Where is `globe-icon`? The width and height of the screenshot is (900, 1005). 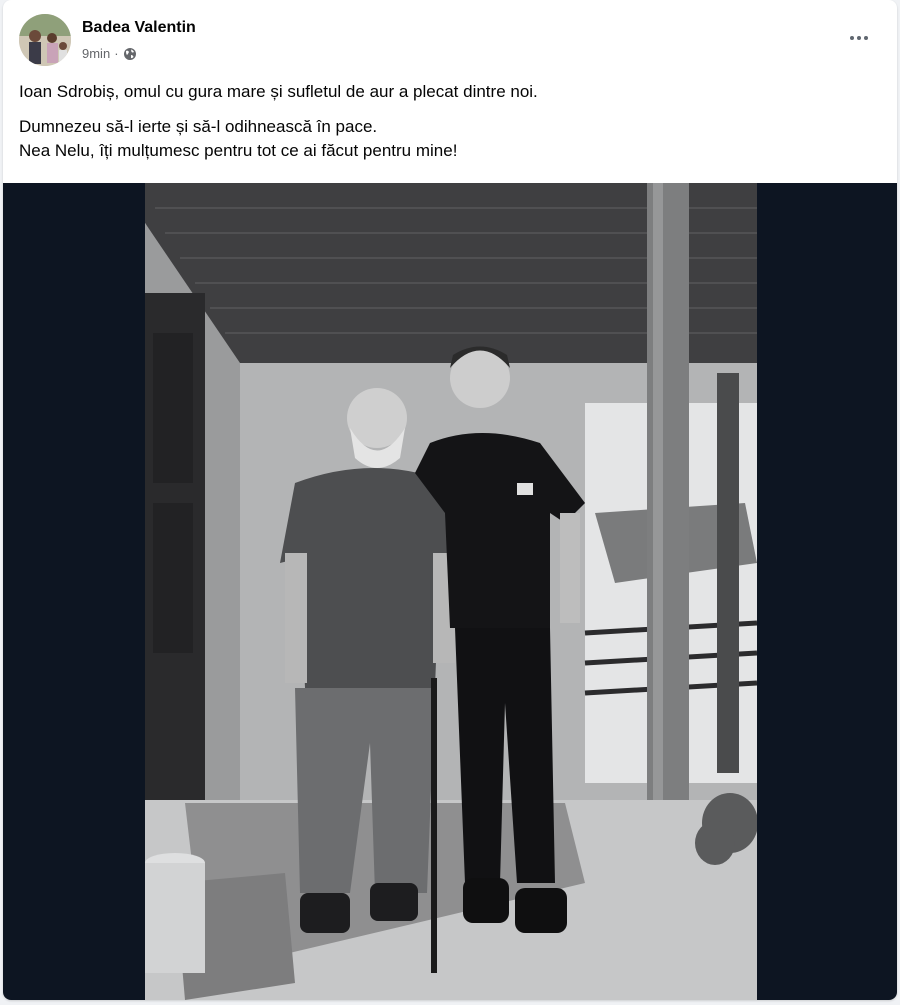 globe-icon is located at coordinates (130, 54).